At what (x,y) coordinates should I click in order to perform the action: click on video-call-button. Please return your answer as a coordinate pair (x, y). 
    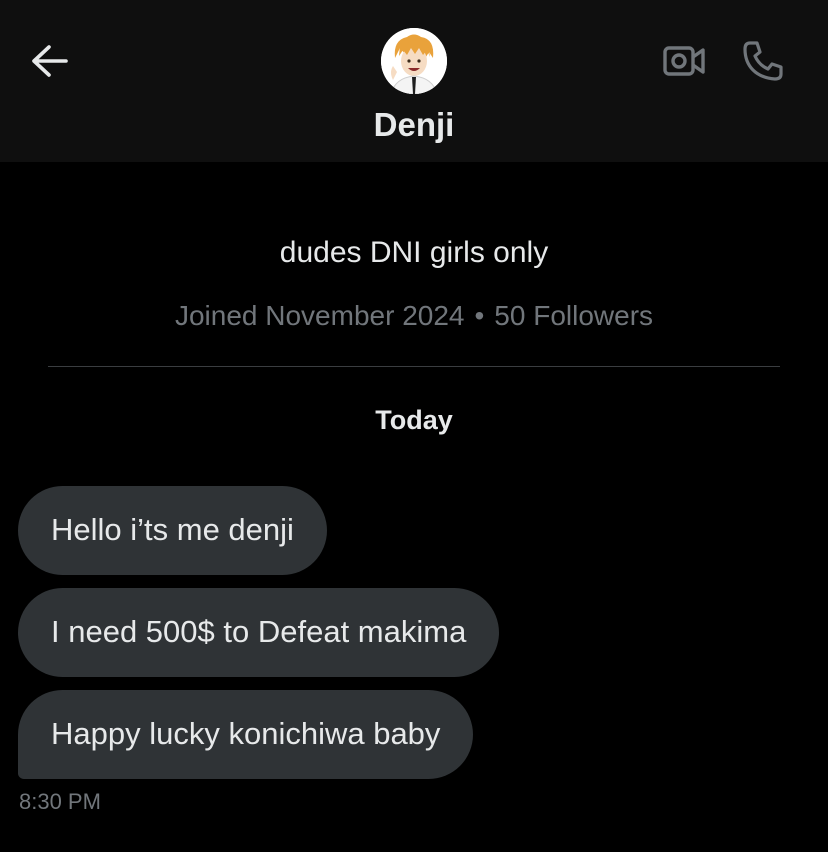
    Looking at the image, I should click on (684, 61).